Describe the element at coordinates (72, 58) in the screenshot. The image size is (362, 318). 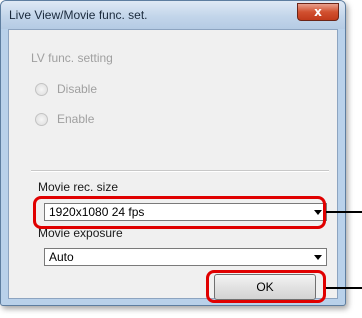
I see `lv-func-setting-label: LV func. setting` at that location.